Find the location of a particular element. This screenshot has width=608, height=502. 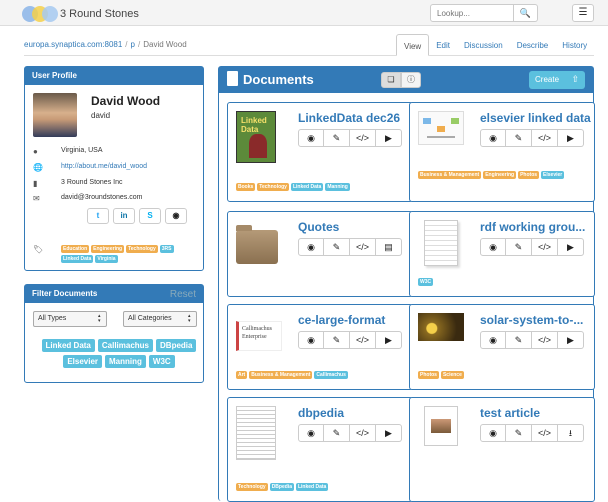

lookup-input is located at coordinates (472, 13).